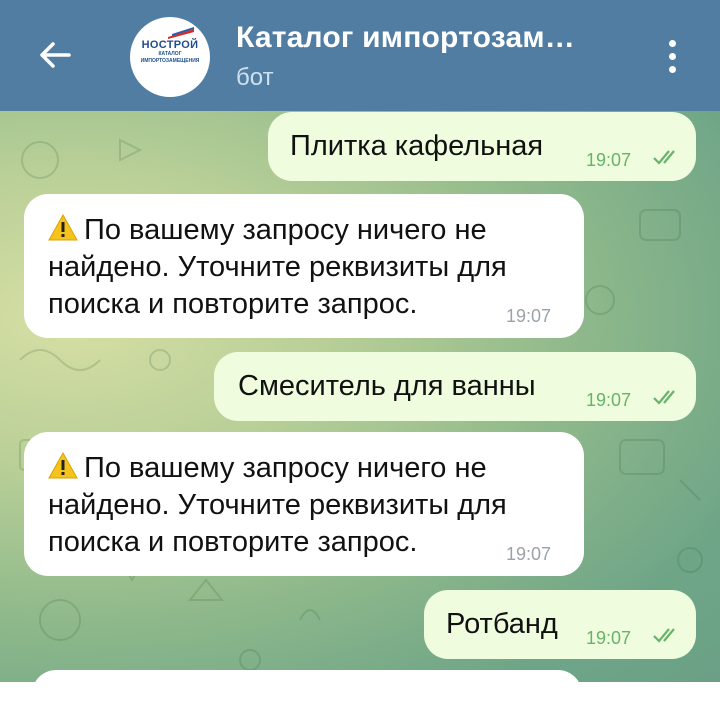 Image resolution: width=720 pixels, height=710 pixels. I want to click on arrow-left-icon, so click(55, 55).